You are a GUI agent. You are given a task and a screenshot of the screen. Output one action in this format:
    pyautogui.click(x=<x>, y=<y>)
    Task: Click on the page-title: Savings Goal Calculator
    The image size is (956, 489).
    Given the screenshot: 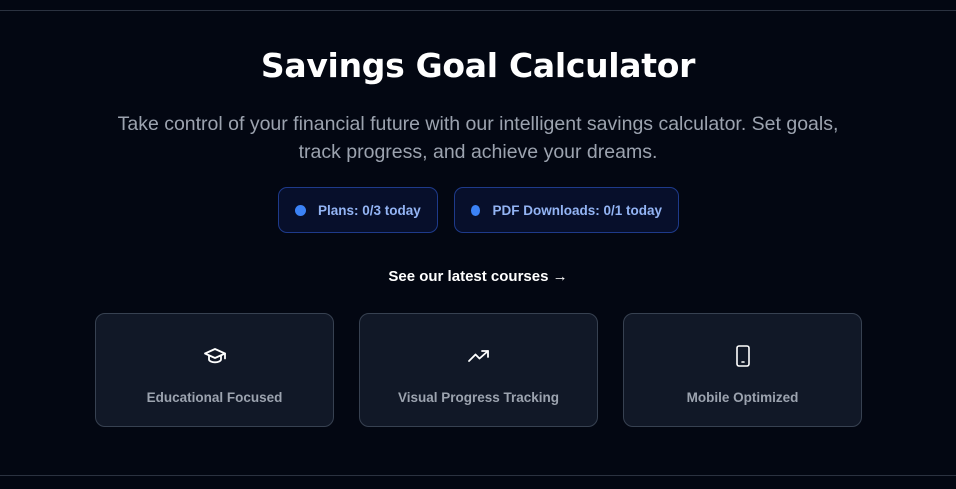 What is the action you would take?
    pyautogui.click(x=478, y=65)
    